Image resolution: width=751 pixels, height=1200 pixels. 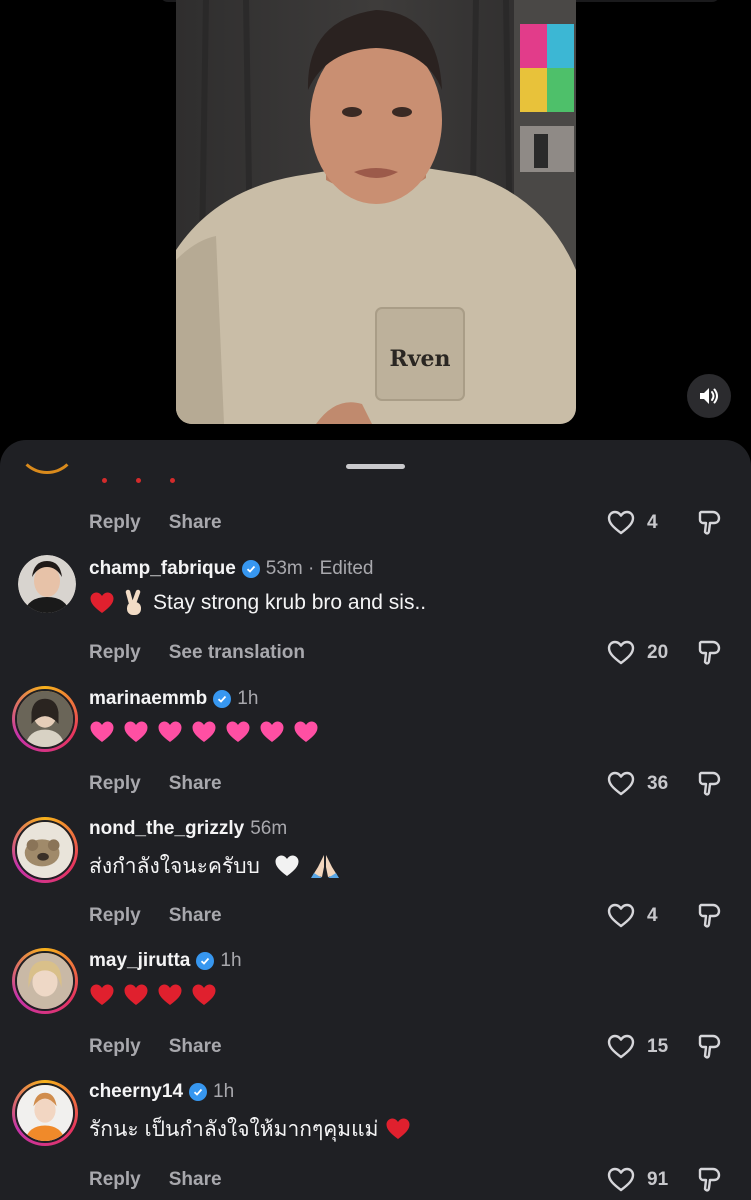 I want to click on username: nond_the_grizzly, so click(x=166, y=829).